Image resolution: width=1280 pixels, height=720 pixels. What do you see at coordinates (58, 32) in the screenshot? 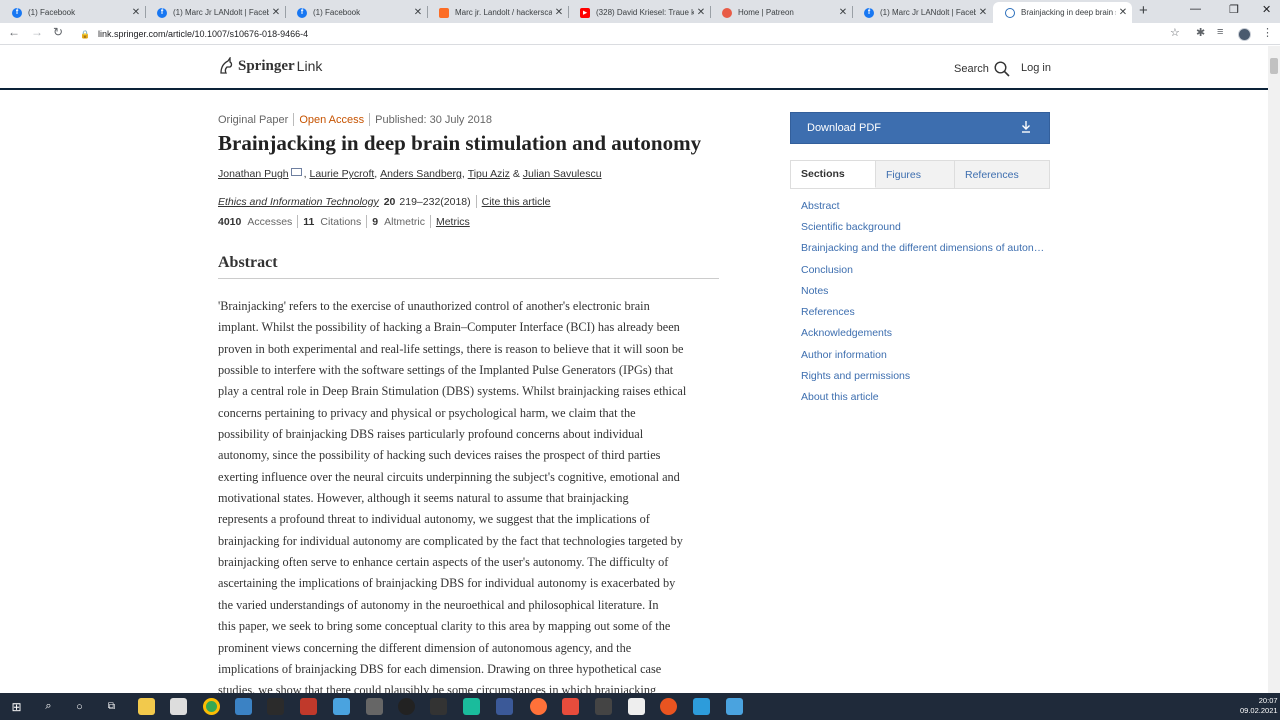
I see `reload-icon: ↻` at bounding box center [58, 32].